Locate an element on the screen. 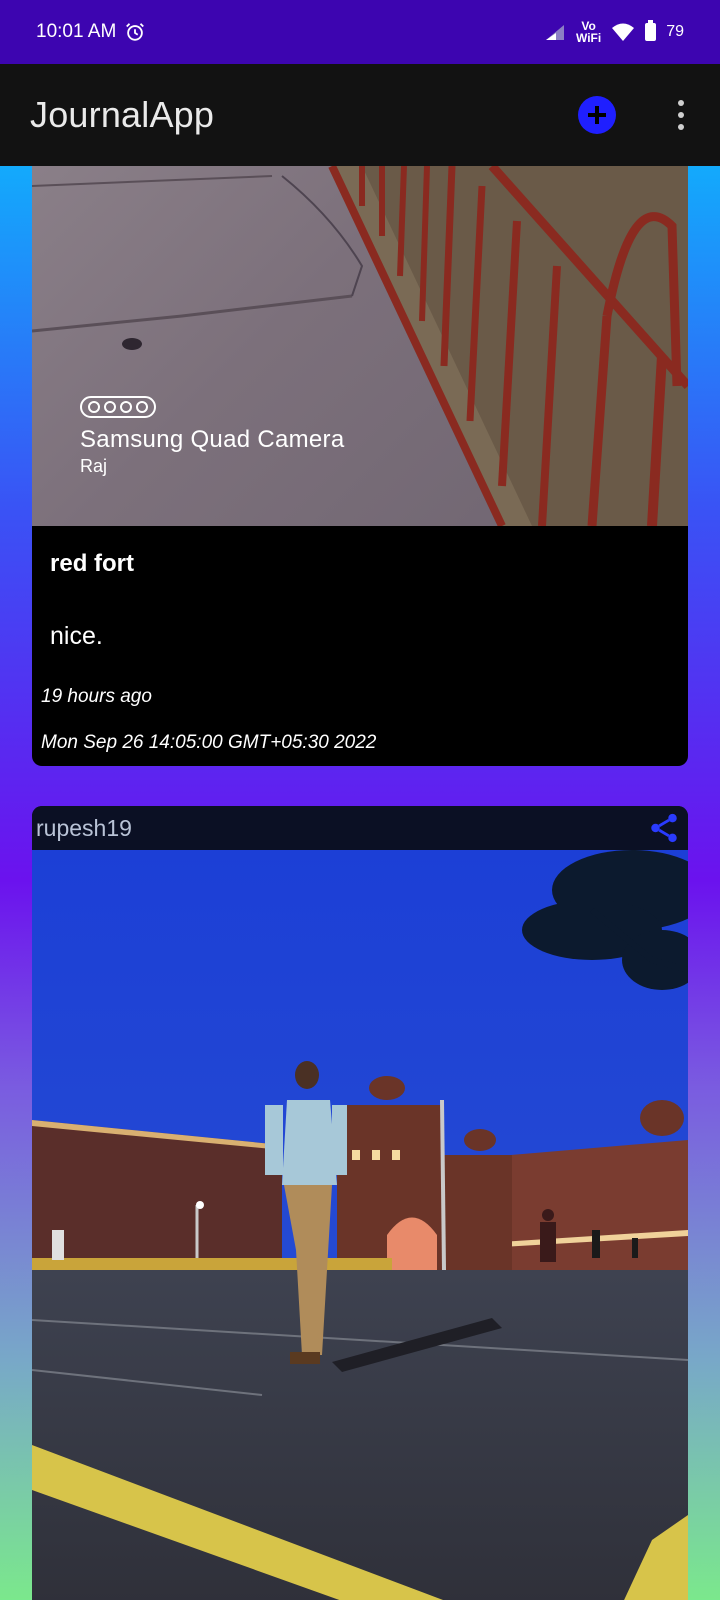 The image size is (720, 1600). journal-username: rupesh19 is located at coordinates (84, 827).